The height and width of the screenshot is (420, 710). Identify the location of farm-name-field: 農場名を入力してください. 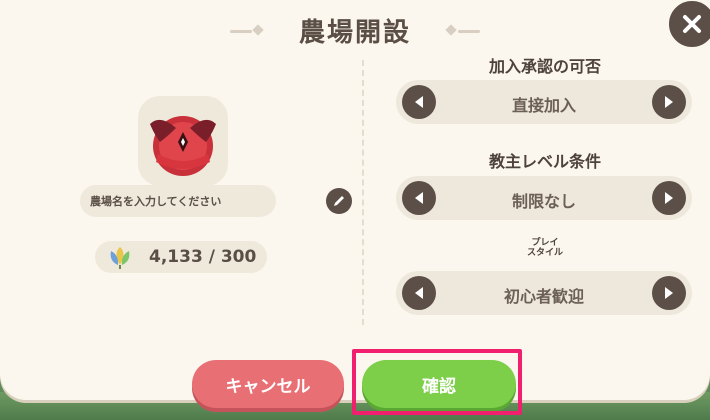
(216, 201).